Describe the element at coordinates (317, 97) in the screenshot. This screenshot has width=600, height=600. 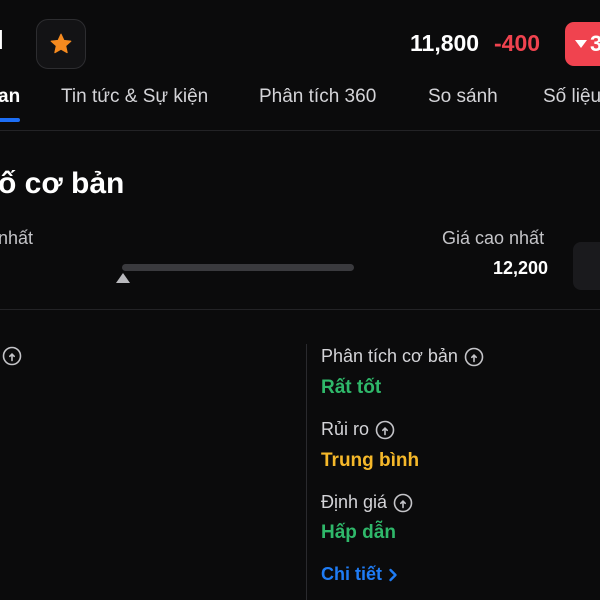
I see `tab-analysis-360: Phân tích 360` at that location.